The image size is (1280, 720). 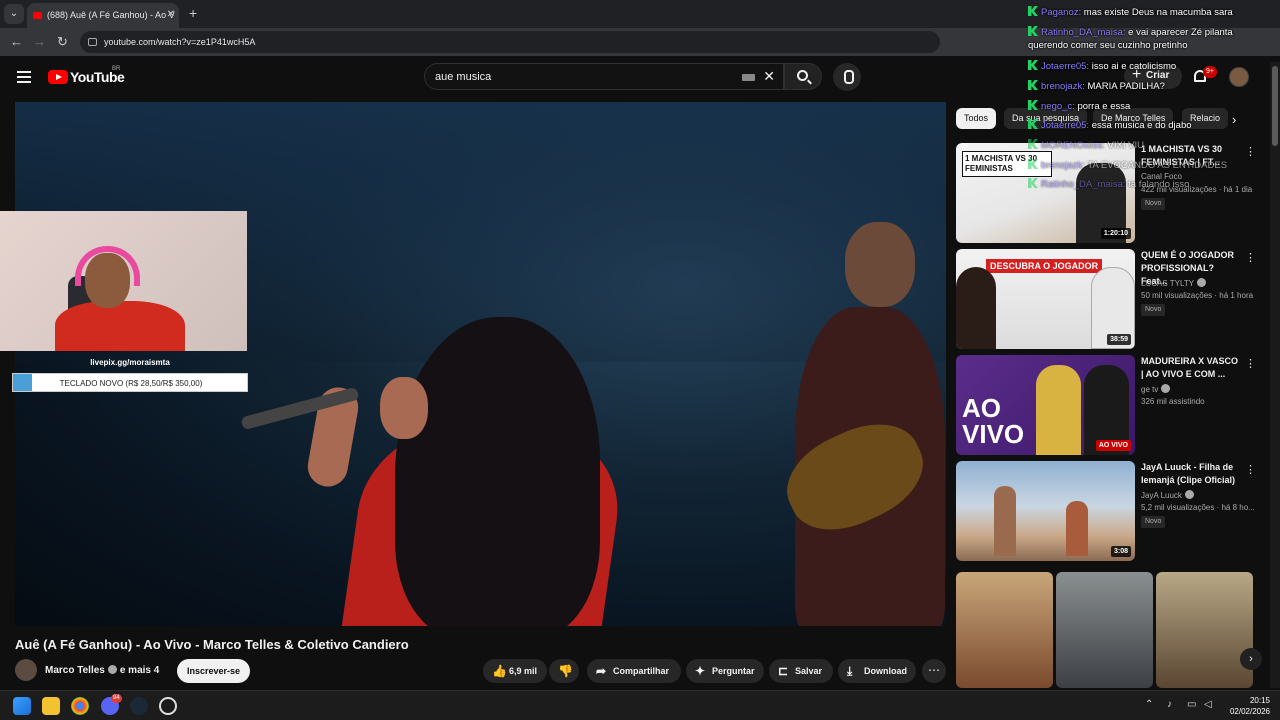 I want to click on reload-icon: ↻, so click(x=62, y=42).